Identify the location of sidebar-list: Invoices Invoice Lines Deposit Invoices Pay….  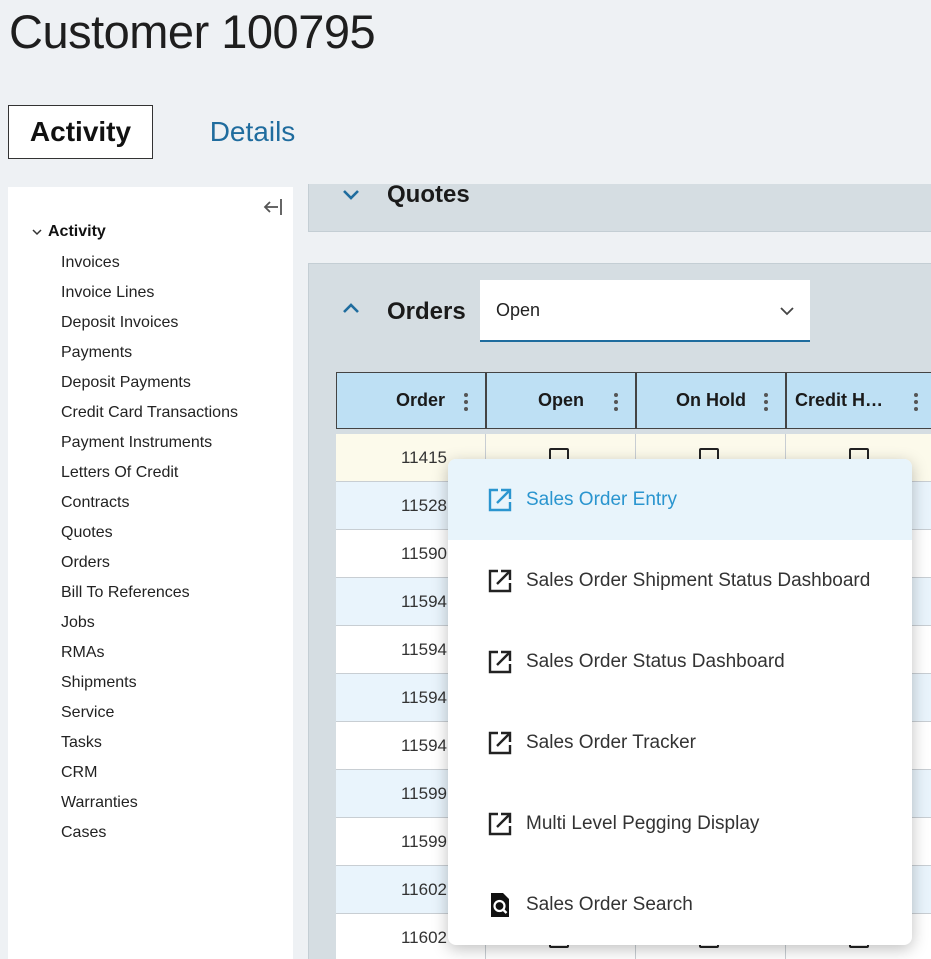
(149, 550).